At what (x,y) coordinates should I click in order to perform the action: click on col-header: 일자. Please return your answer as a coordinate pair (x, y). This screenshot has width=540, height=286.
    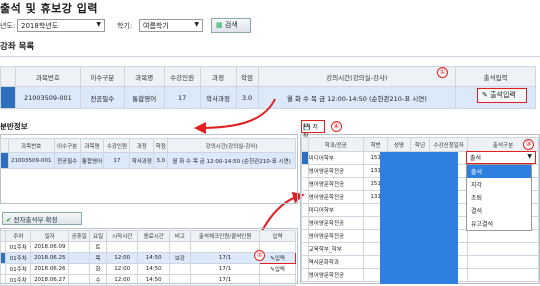
    Looking at the image, I should click on (50, 236).